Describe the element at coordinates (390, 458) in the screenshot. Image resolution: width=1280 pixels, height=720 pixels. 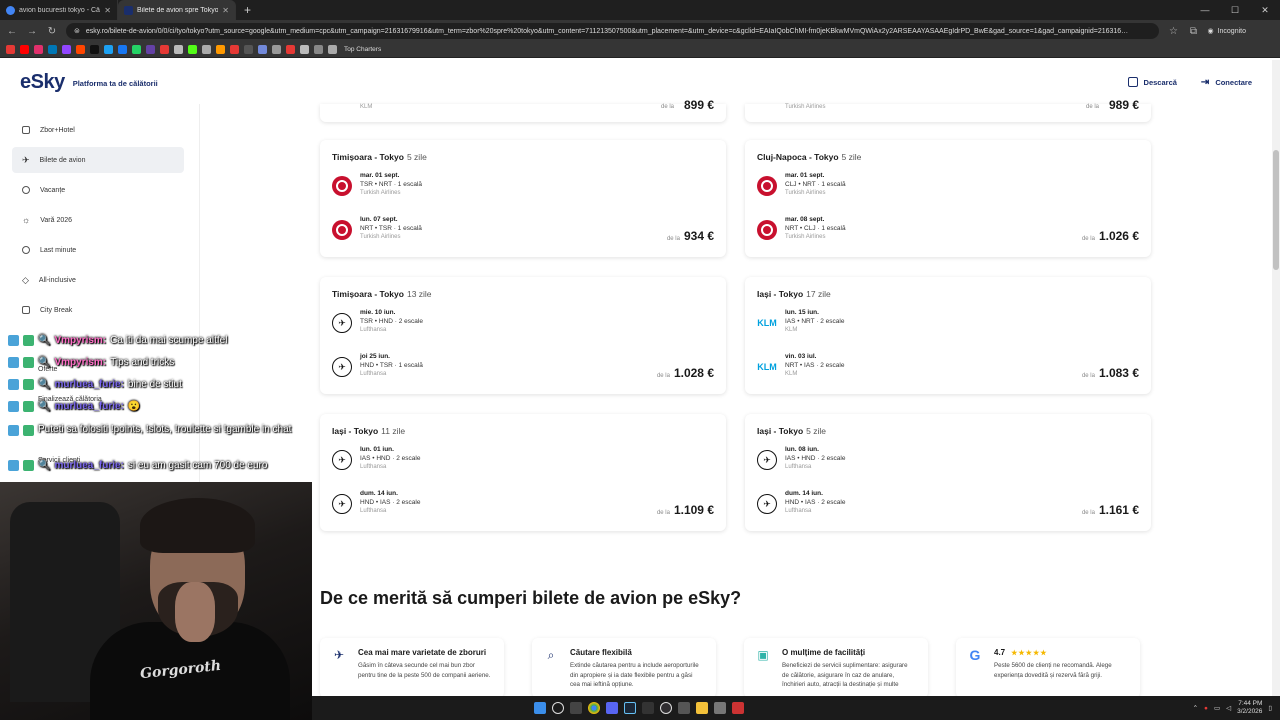
I see `leg-route: IAS • HND · 2 escale` at that location.